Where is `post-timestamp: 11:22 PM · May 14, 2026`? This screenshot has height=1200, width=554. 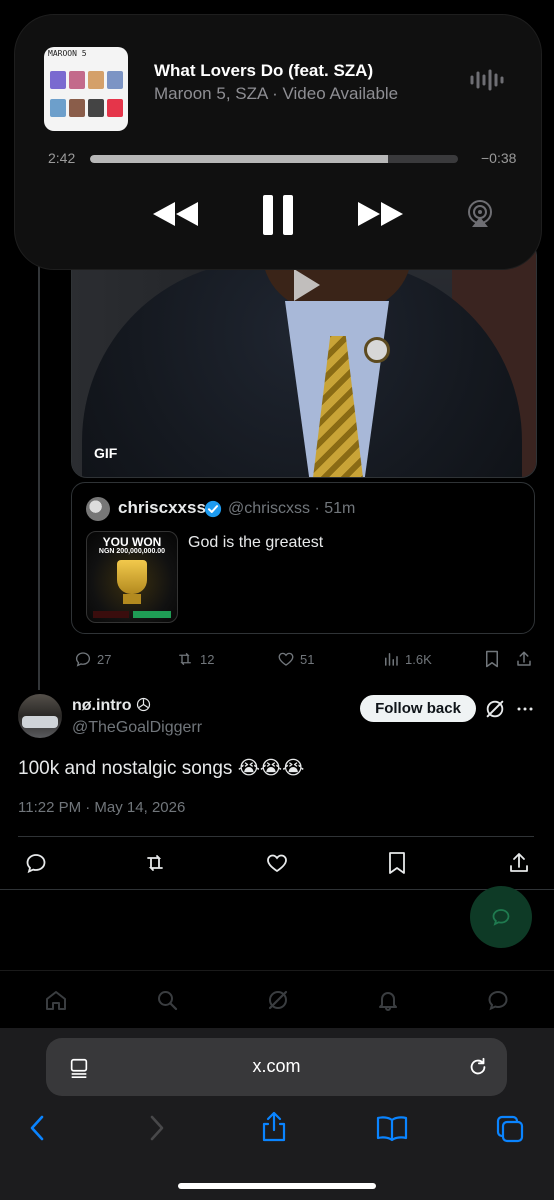 post-timestamp: 11:22 PM · May 14, 2026 is located at coordinates (101, 807).